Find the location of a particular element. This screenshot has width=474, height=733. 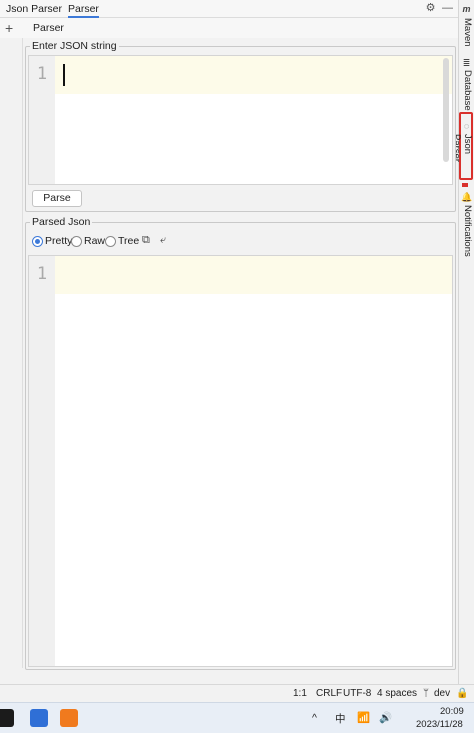

ide-app-icon is located at coordinates (7, 718).